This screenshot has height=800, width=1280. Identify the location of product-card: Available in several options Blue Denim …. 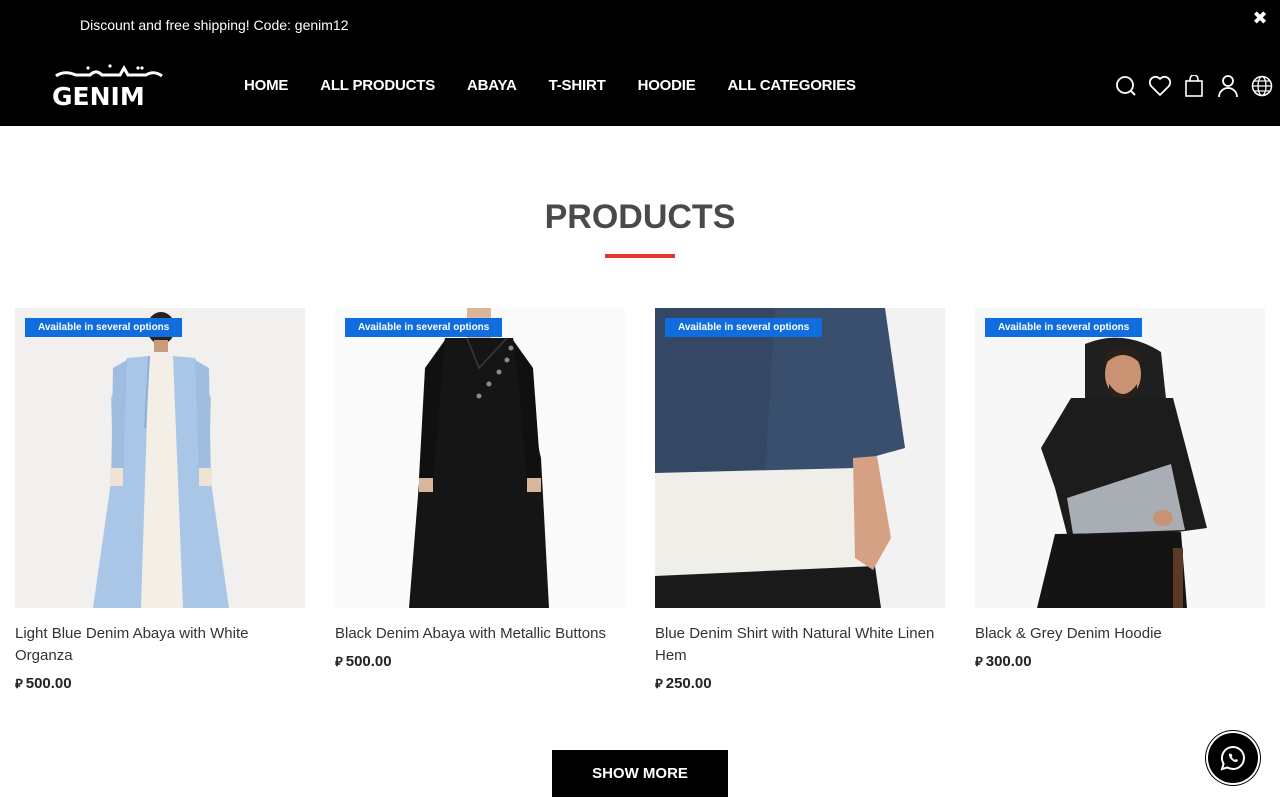
(800, 500).